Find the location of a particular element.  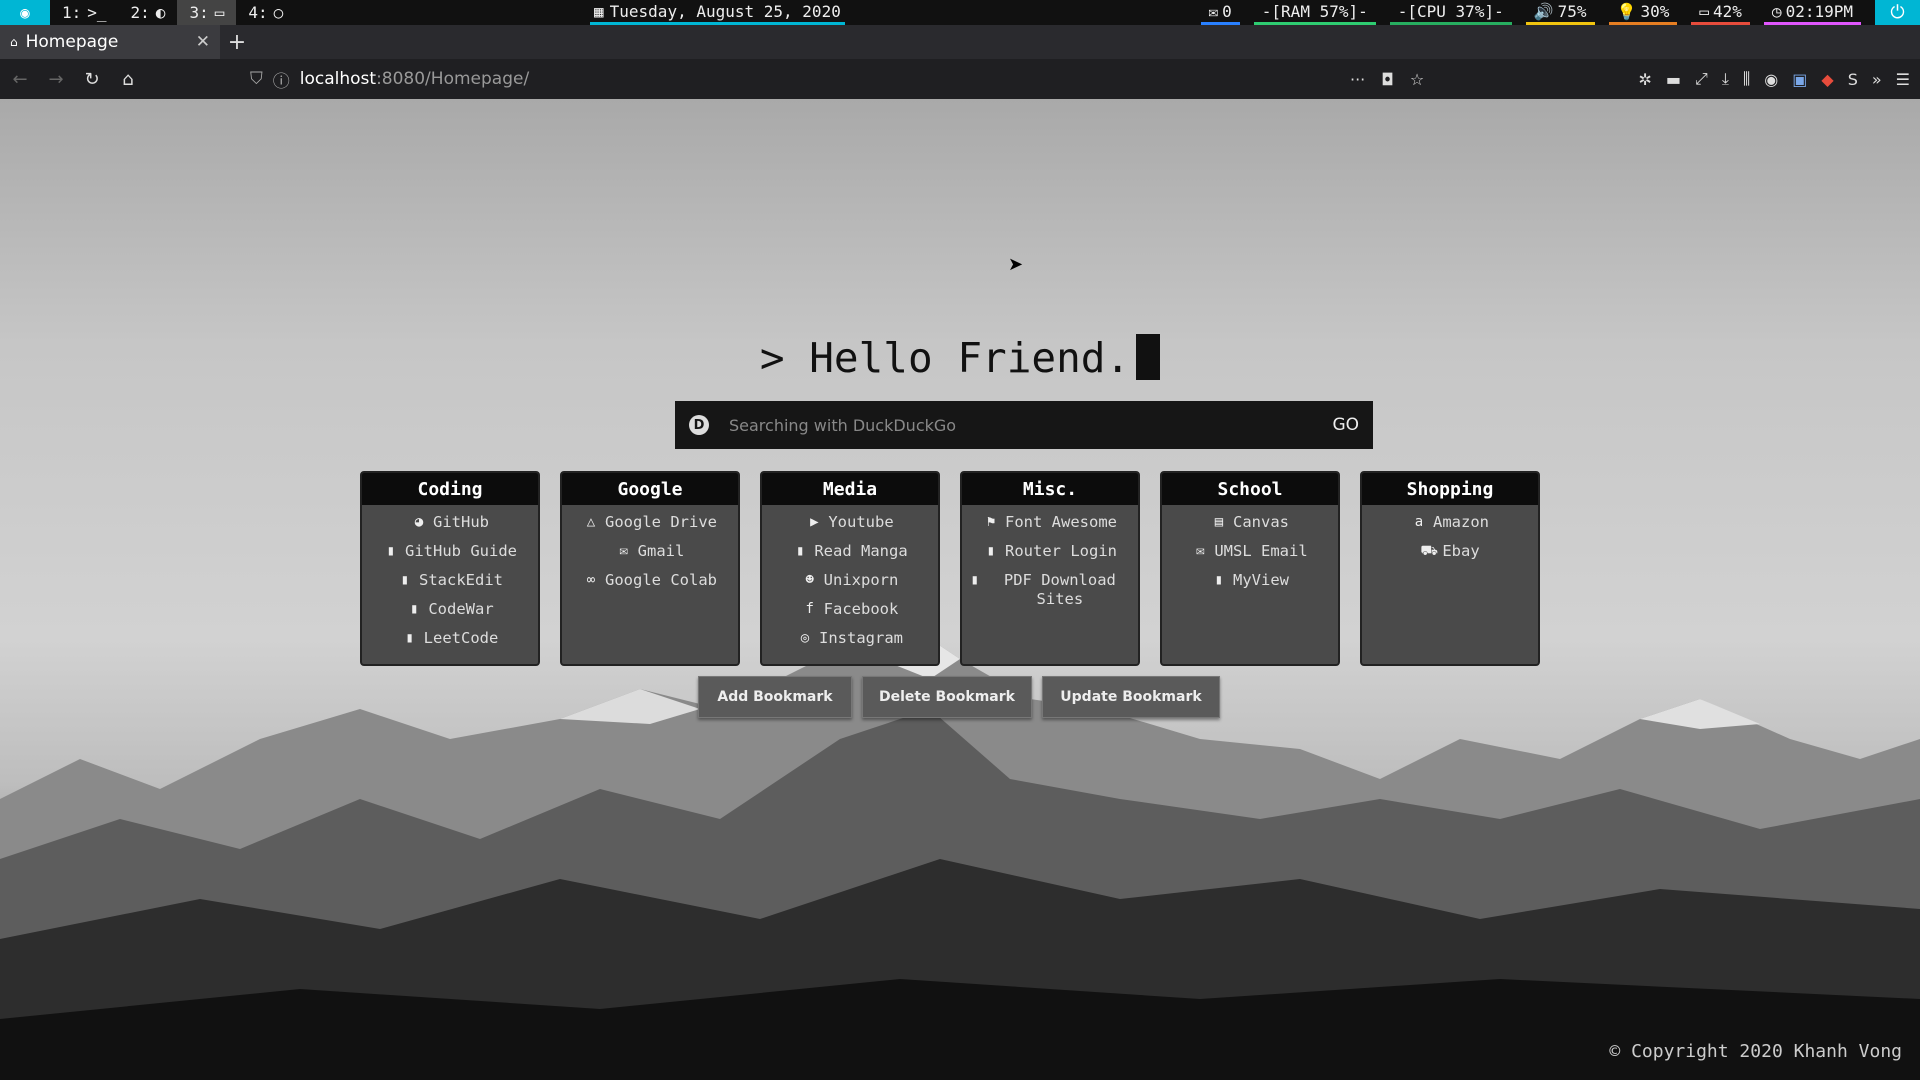

bookmark-link: f Facebook is located at coordinates (850, 609).